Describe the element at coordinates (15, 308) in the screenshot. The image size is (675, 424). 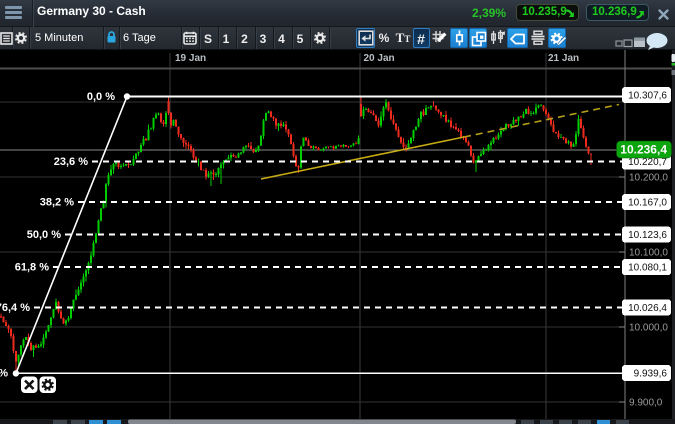
I see `svg-text: 76,4 %` at that location.